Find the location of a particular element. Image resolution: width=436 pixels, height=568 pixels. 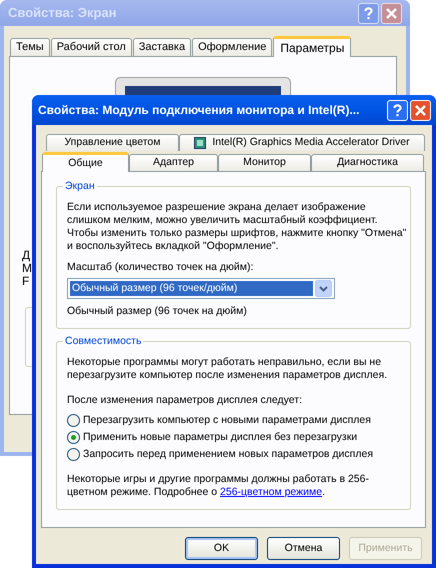

tab: Заставка is located at coordinates (162, 47).